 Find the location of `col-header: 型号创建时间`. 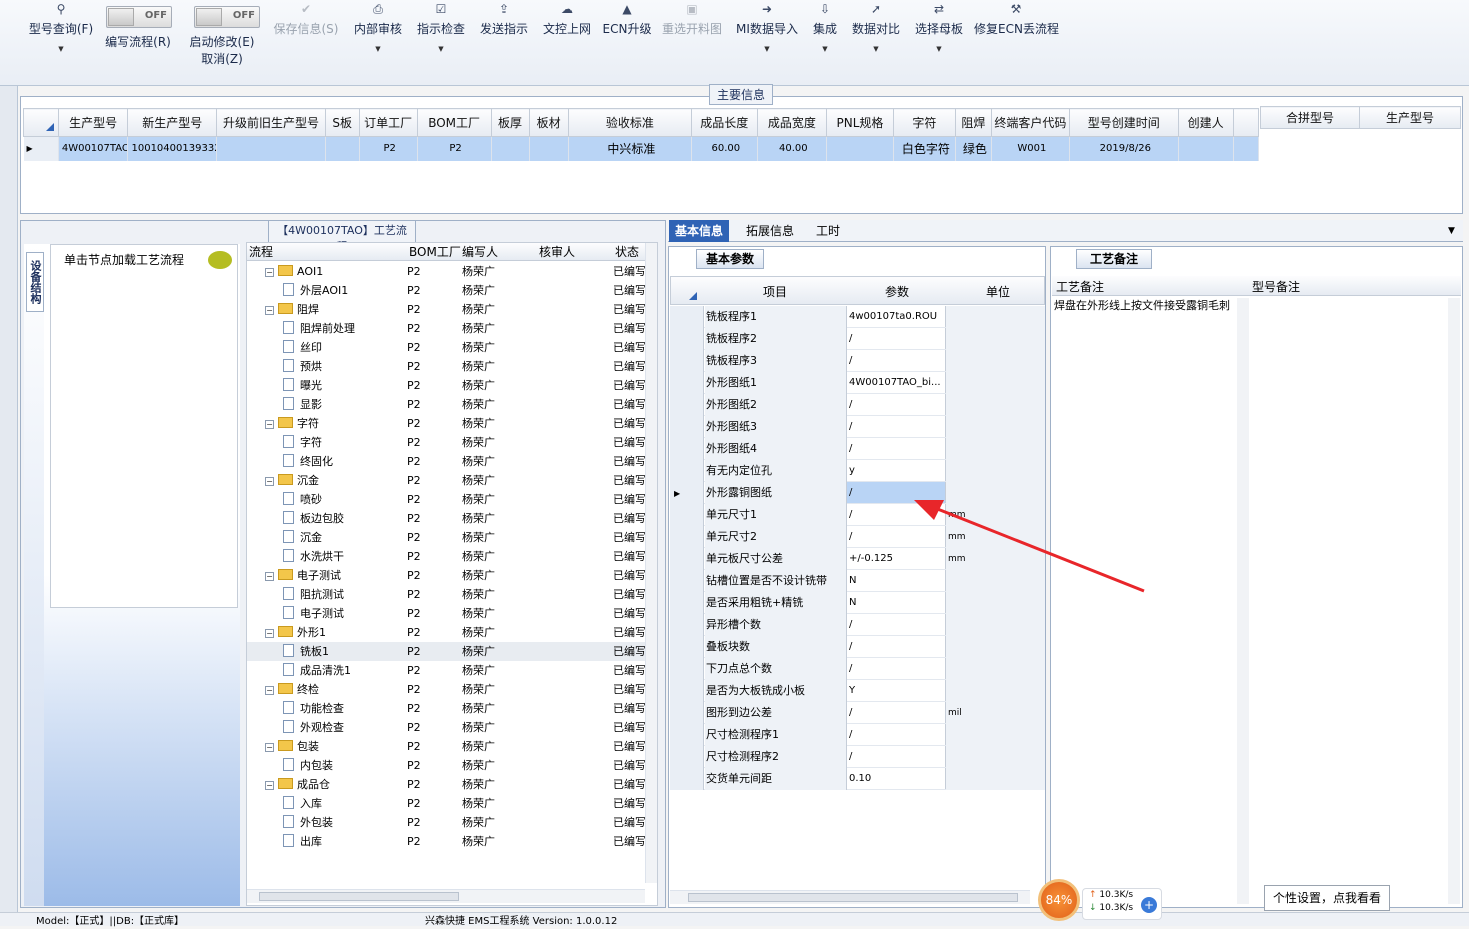

col-header: 型号创建时间 is located at coordinates (1123, 122).